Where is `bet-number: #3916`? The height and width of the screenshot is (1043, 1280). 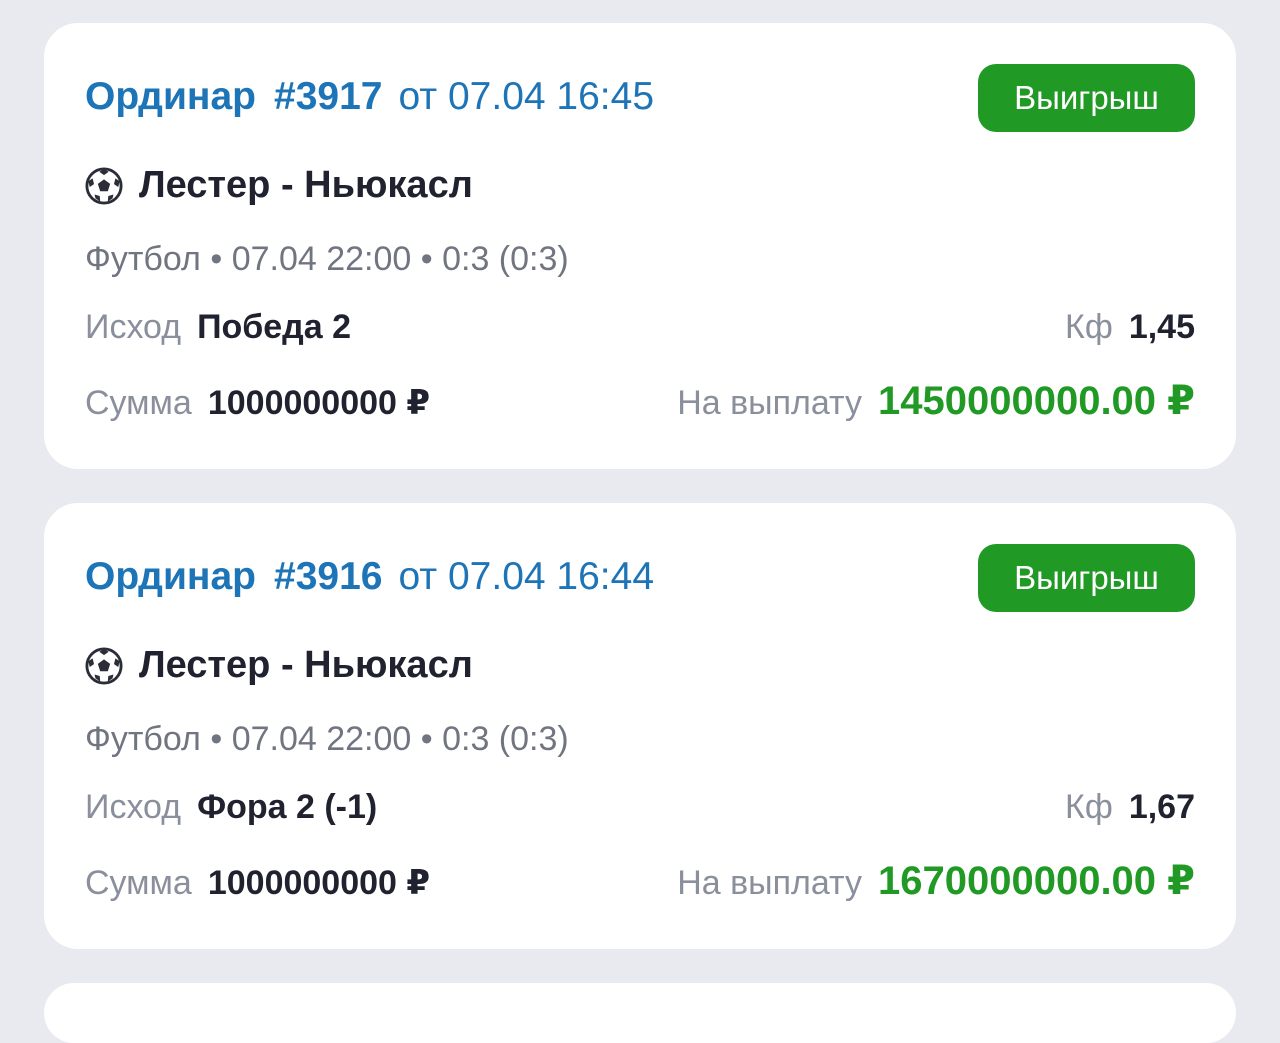
bet-number: #3916 is located at coordinates (328, 576).